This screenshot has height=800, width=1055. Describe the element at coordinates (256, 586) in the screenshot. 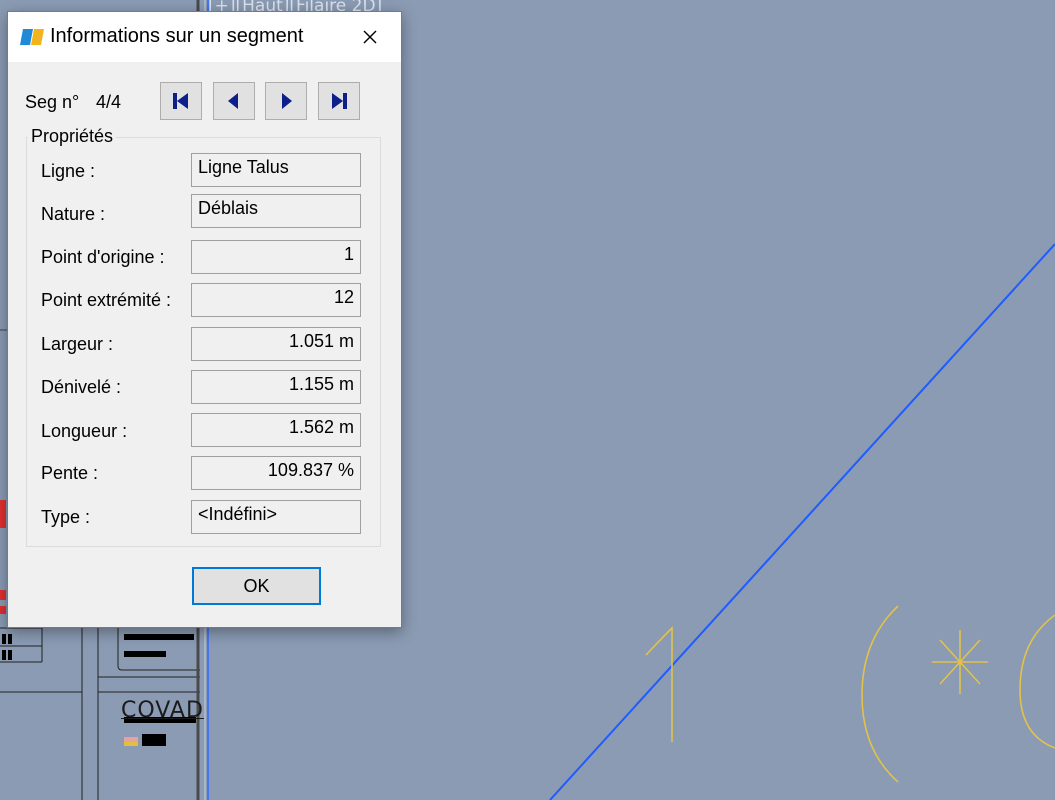

I see `ok-button: OK` at that location.